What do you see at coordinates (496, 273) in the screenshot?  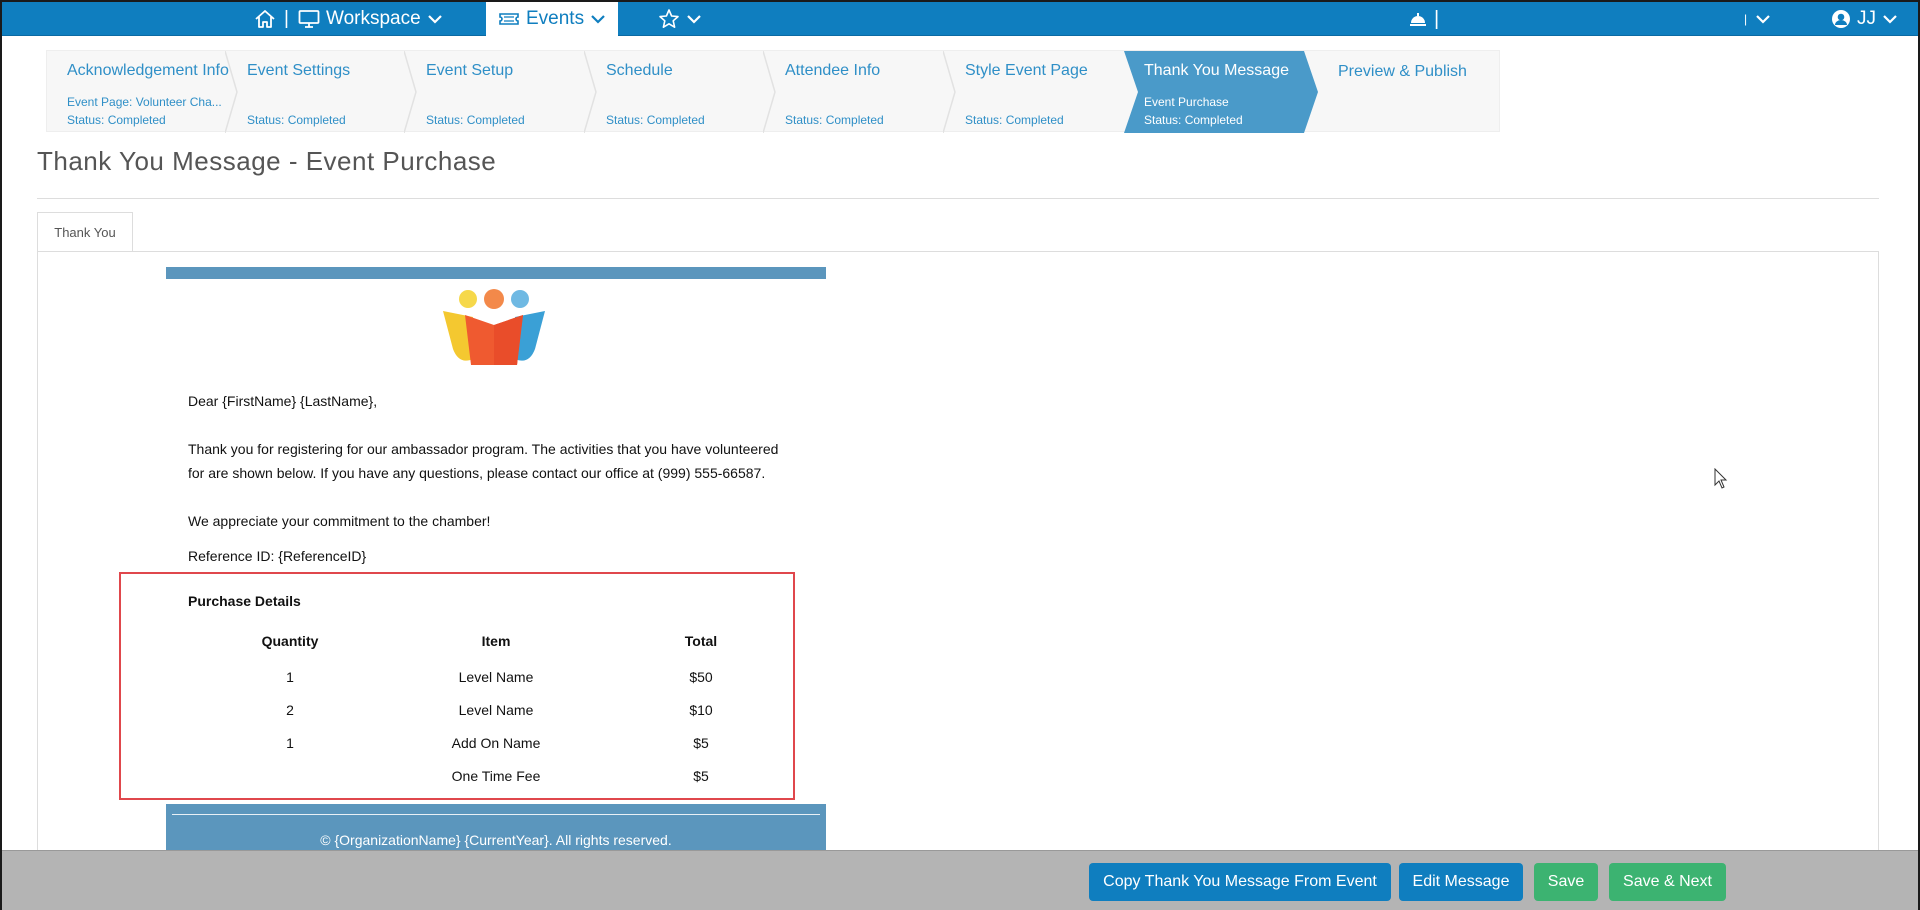 I see `email-header-band` at bounding box center [496, 273].